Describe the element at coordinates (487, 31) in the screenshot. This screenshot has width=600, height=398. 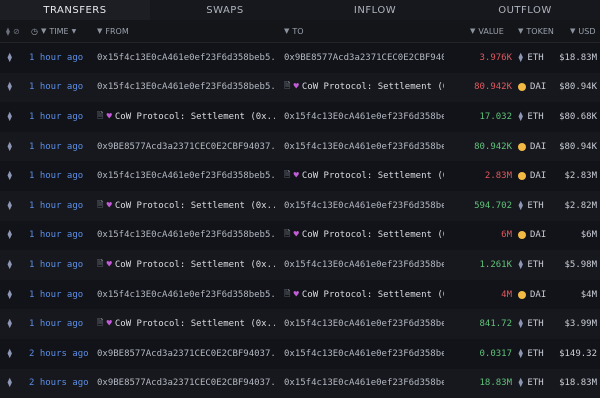
I see `value-header: ▼ VALUE` at that location.